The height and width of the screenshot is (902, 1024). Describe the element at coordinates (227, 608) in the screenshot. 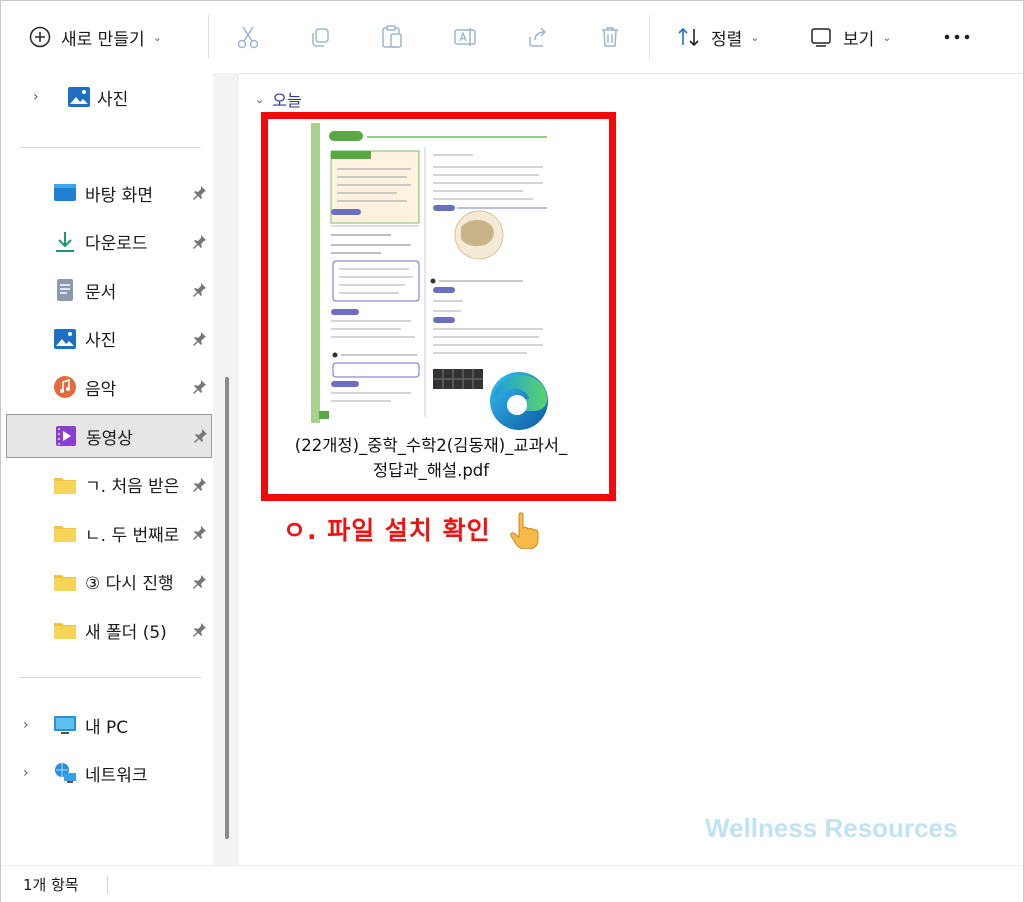

I see `sidebar-scrollbar-thumb` at that location.